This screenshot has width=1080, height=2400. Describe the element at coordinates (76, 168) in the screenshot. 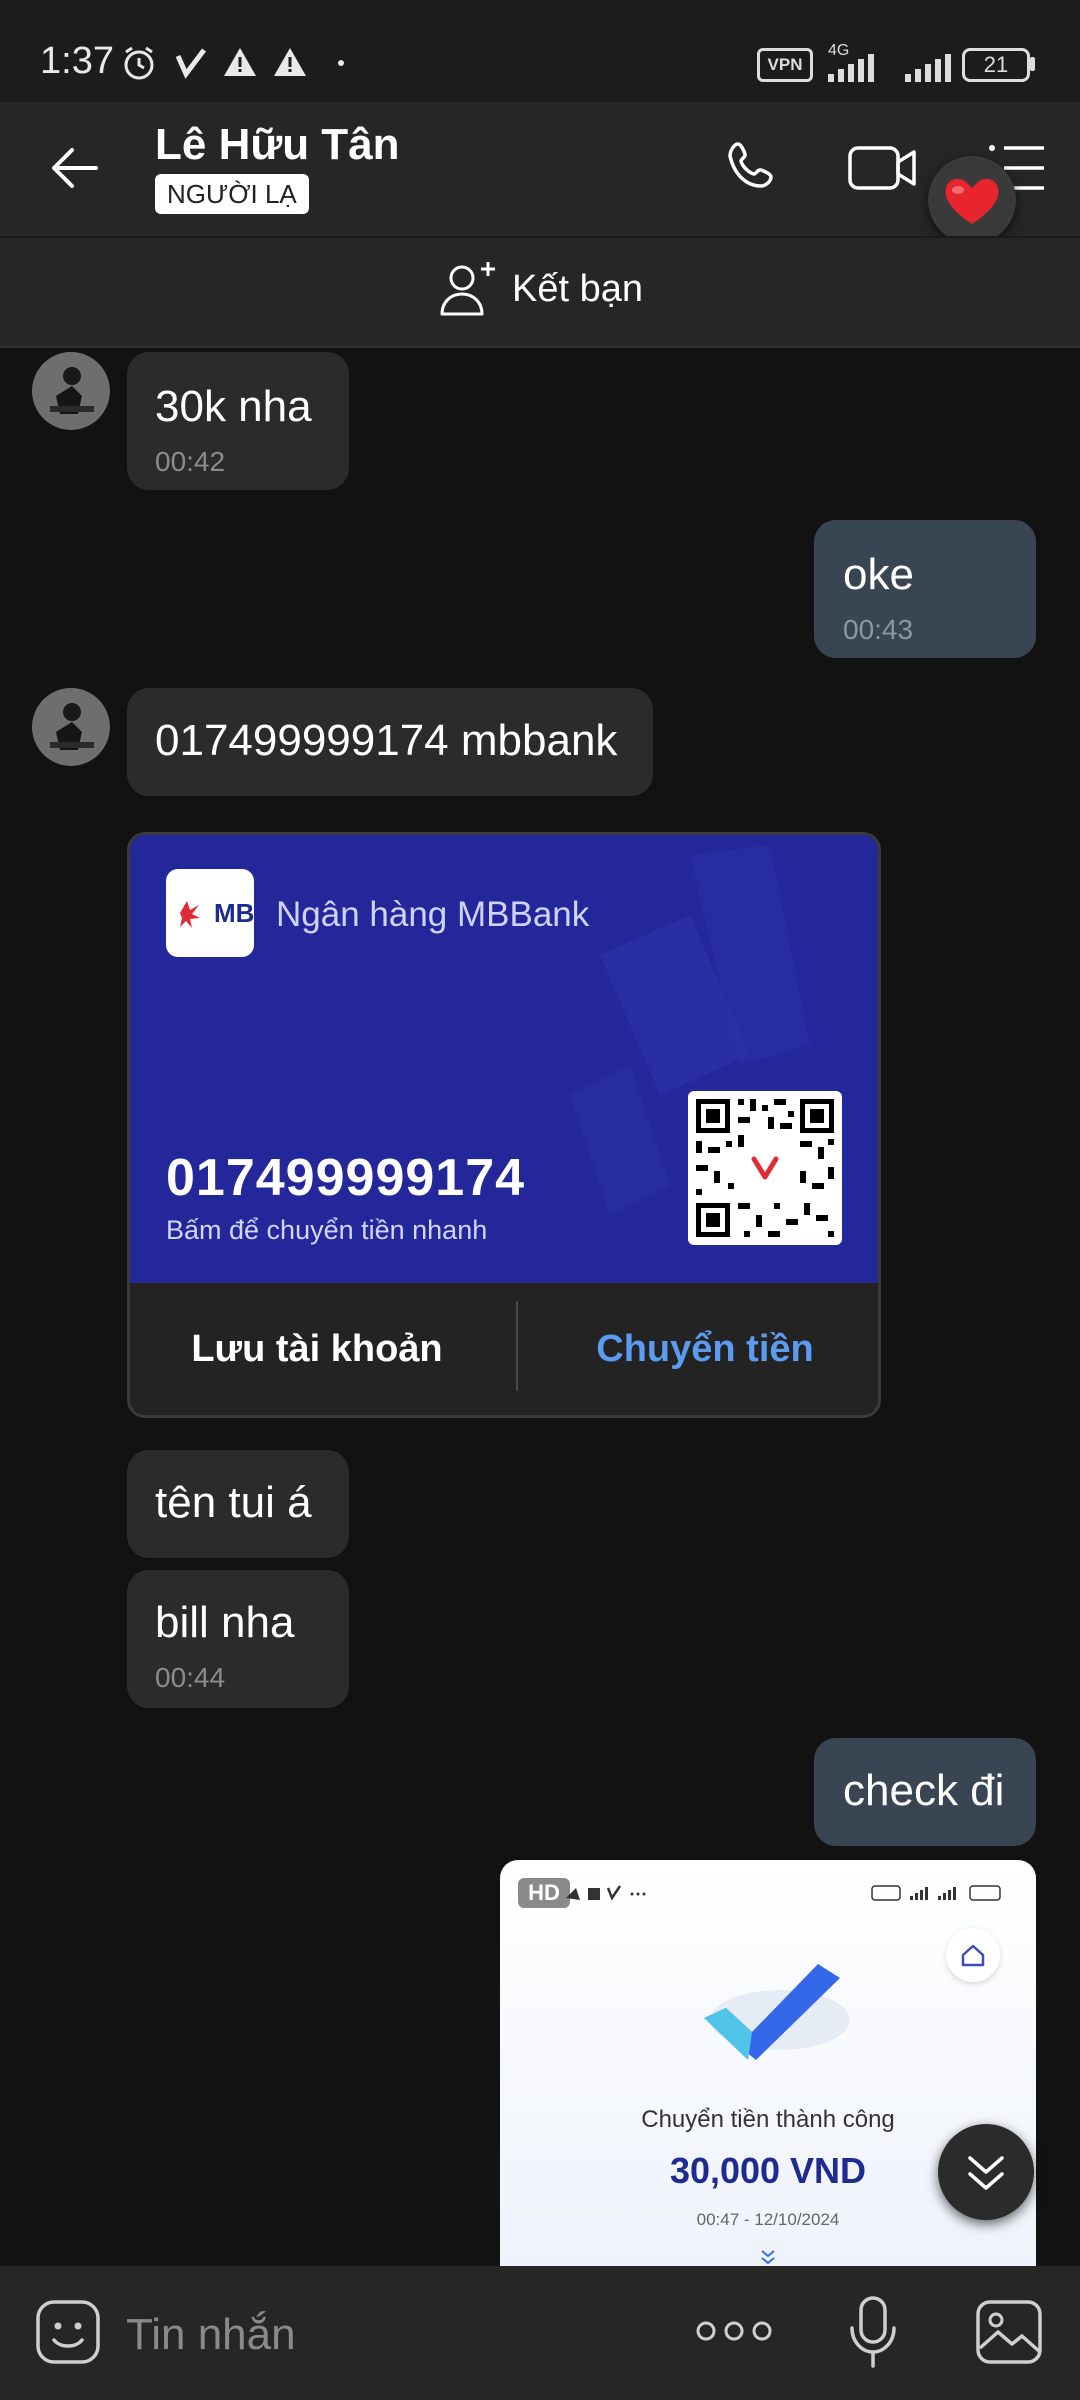

I see `back-arrow-icon` at that location.